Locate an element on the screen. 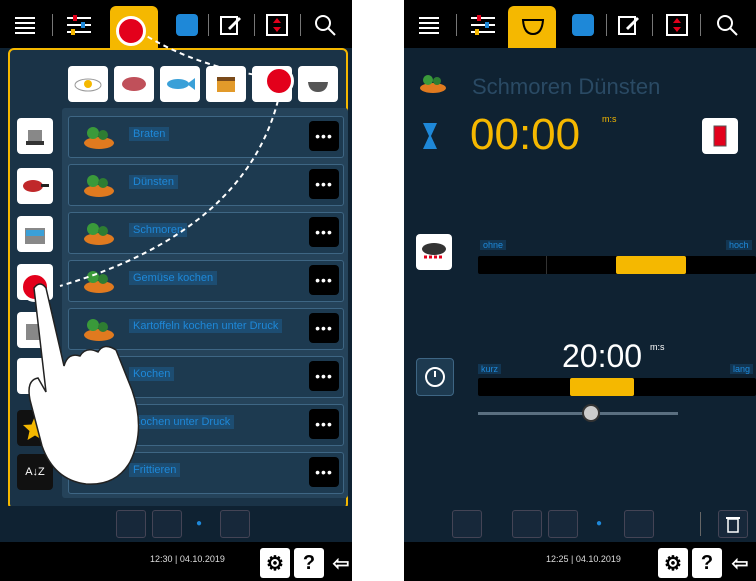 This screenshot has height=581, width=756. timer-slider-handle is located at coordinates (602, 387).